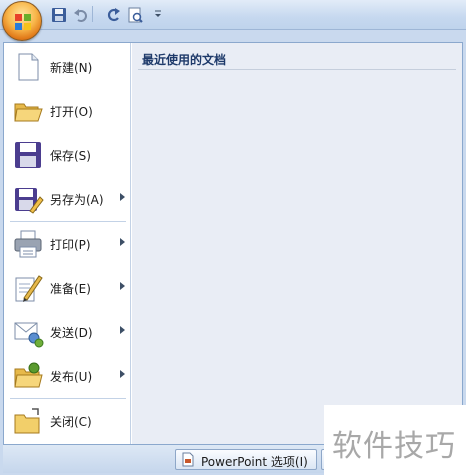 The height and width of the screenshot is (475, 466). I want to click on menu-item-label: 另存为(A), so click(77, 200).